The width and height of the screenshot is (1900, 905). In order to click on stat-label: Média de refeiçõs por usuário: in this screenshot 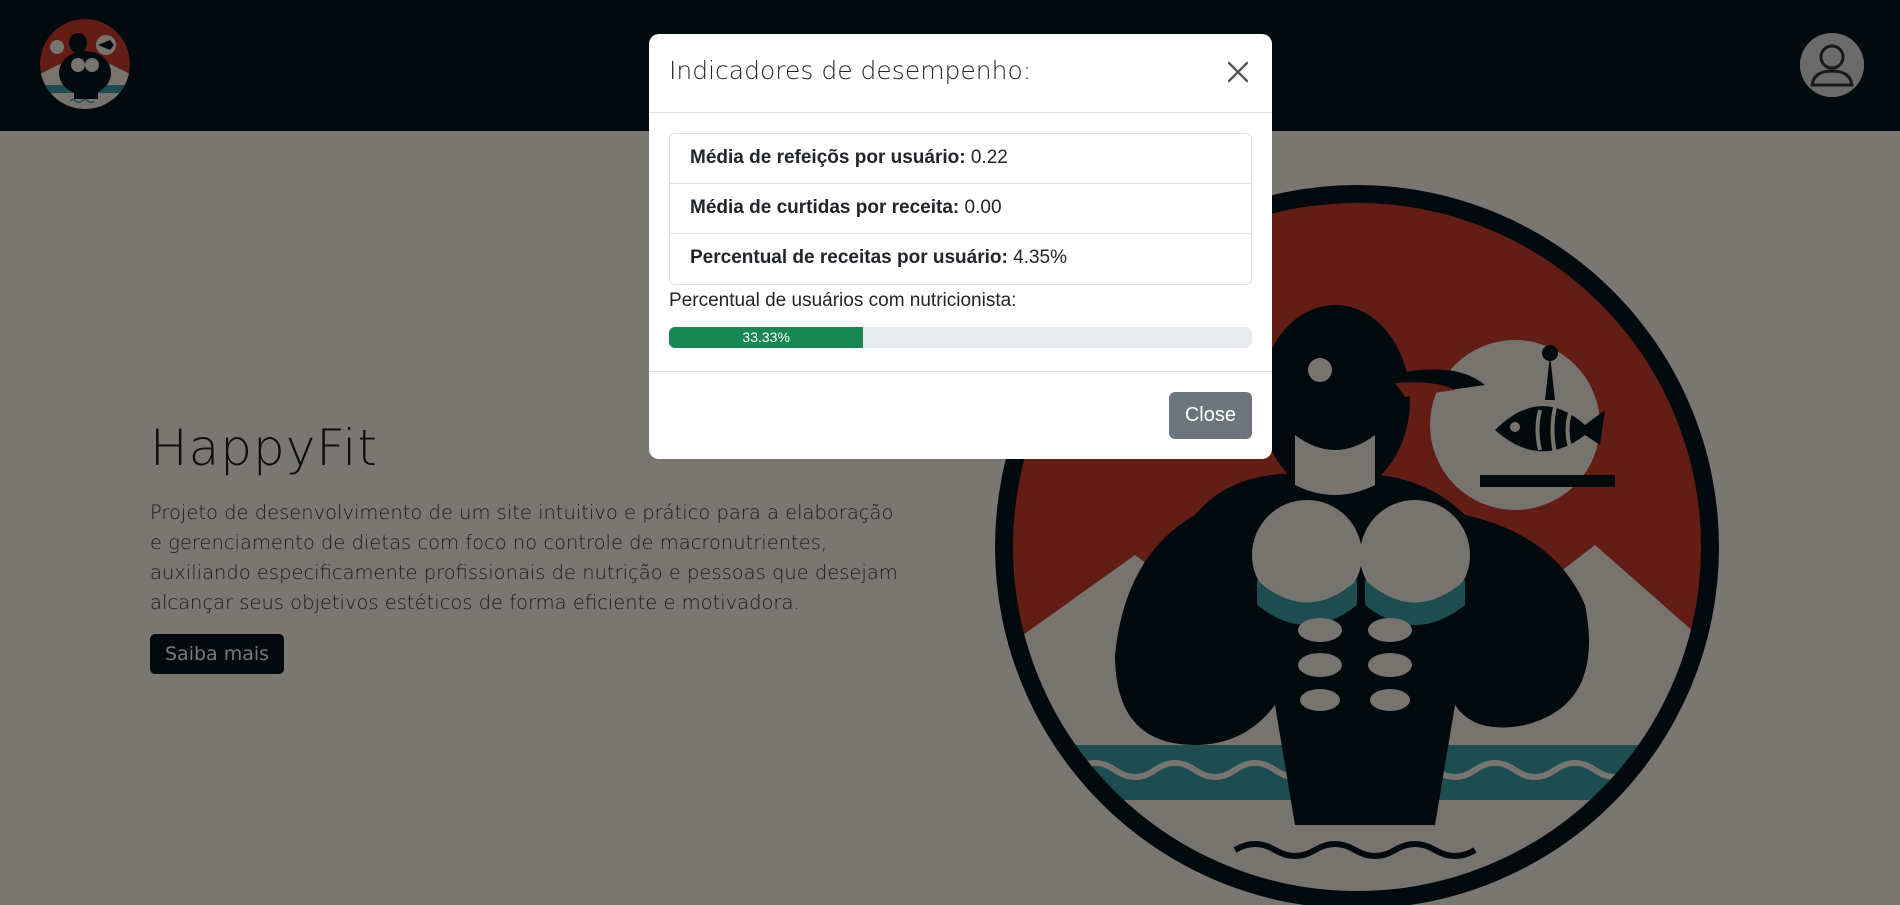, I will do `click(828, 157)`.